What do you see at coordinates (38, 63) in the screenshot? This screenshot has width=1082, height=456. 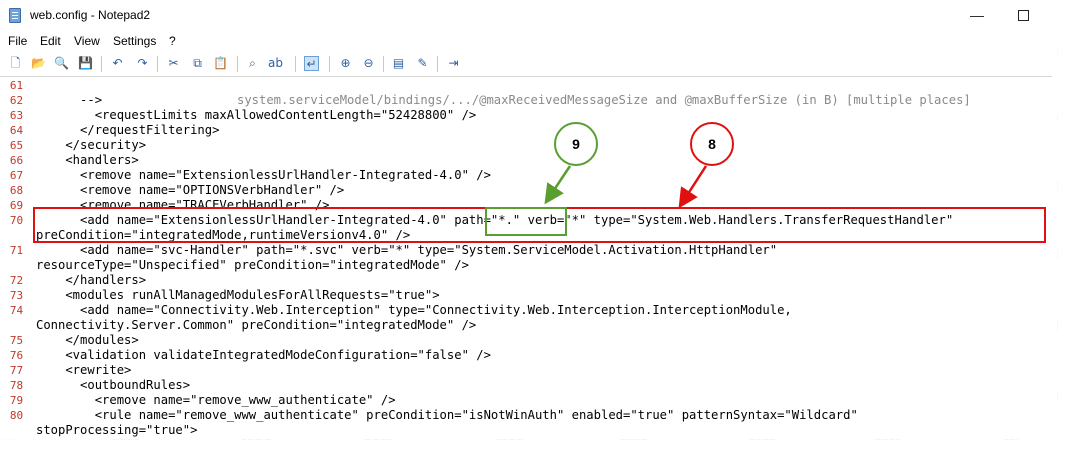 I see `open-folder-icon: 📂` at bounding box center [38, 63].